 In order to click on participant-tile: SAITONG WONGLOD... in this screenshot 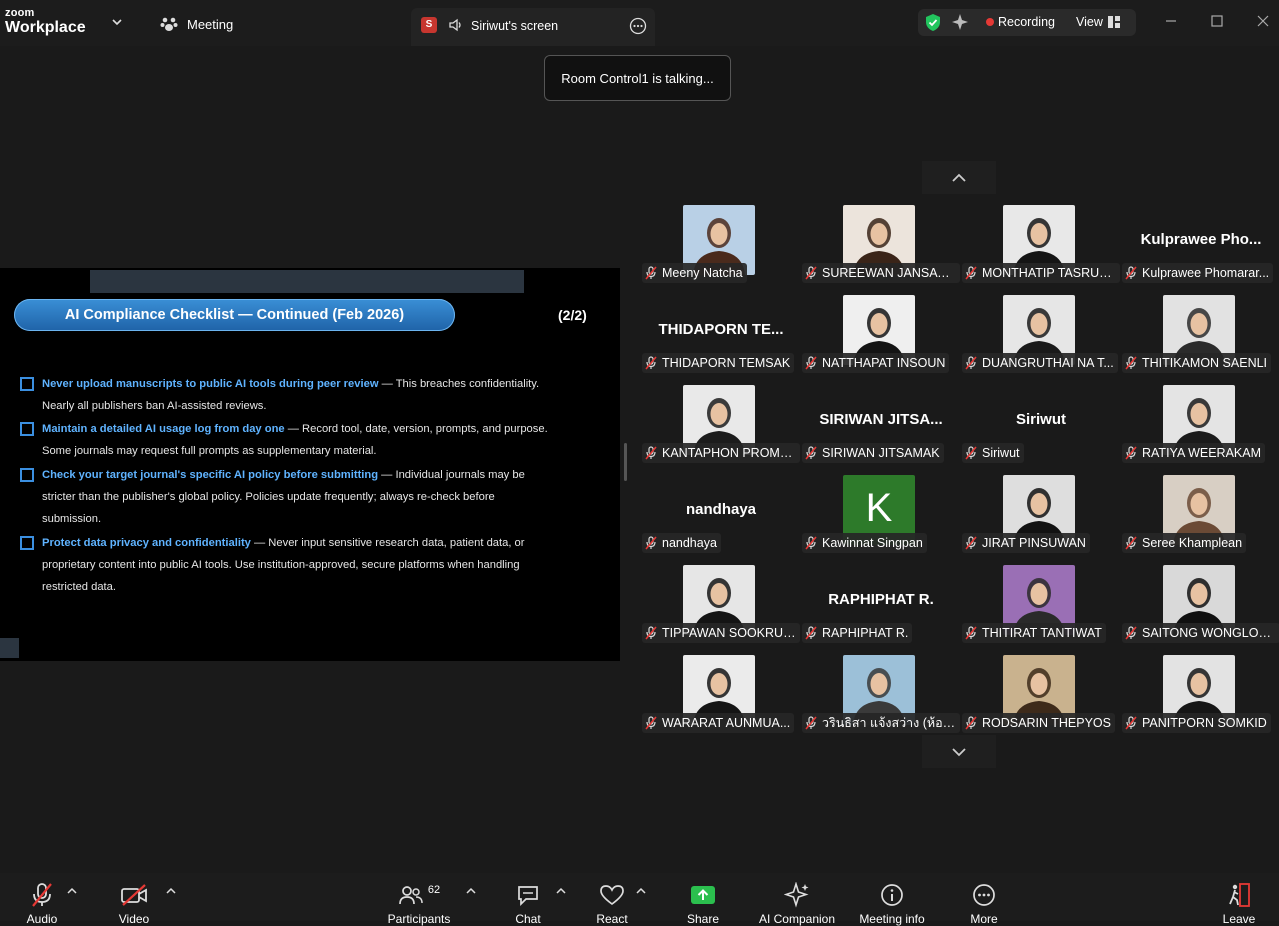, I will do `click(1200, 606)`.